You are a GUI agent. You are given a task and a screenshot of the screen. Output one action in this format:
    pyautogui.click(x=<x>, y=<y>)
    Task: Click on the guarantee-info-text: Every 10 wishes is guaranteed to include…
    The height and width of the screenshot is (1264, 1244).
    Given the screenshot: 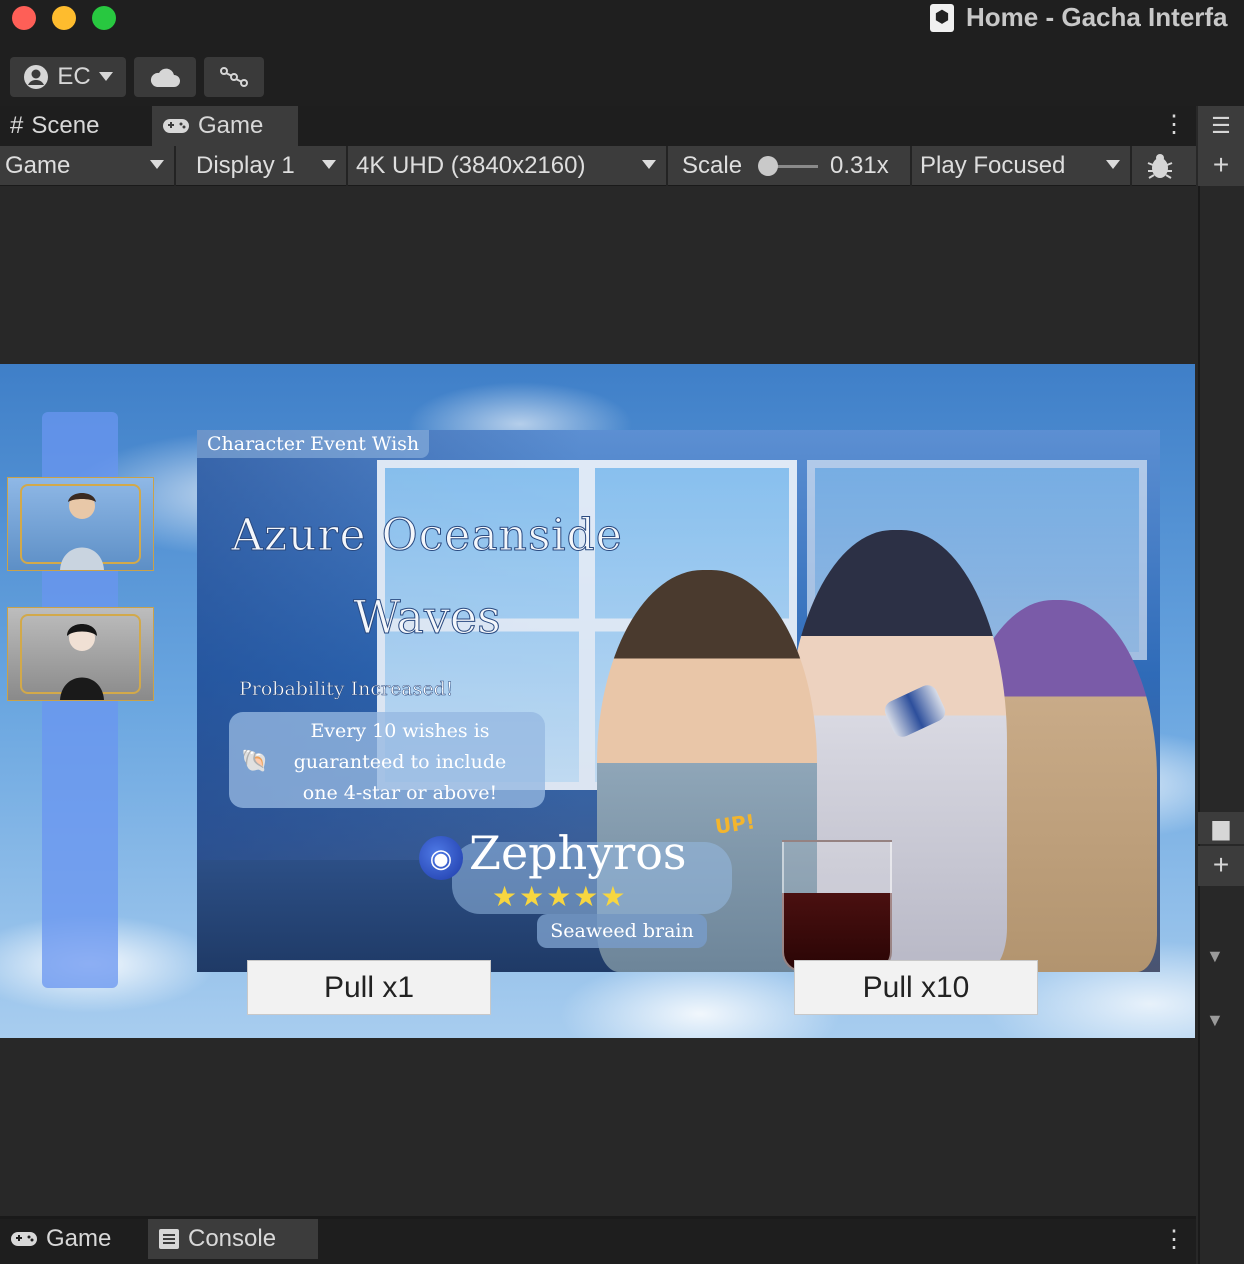 What is the action you would take?
    pyautogui.click(x=400, y=762)
    